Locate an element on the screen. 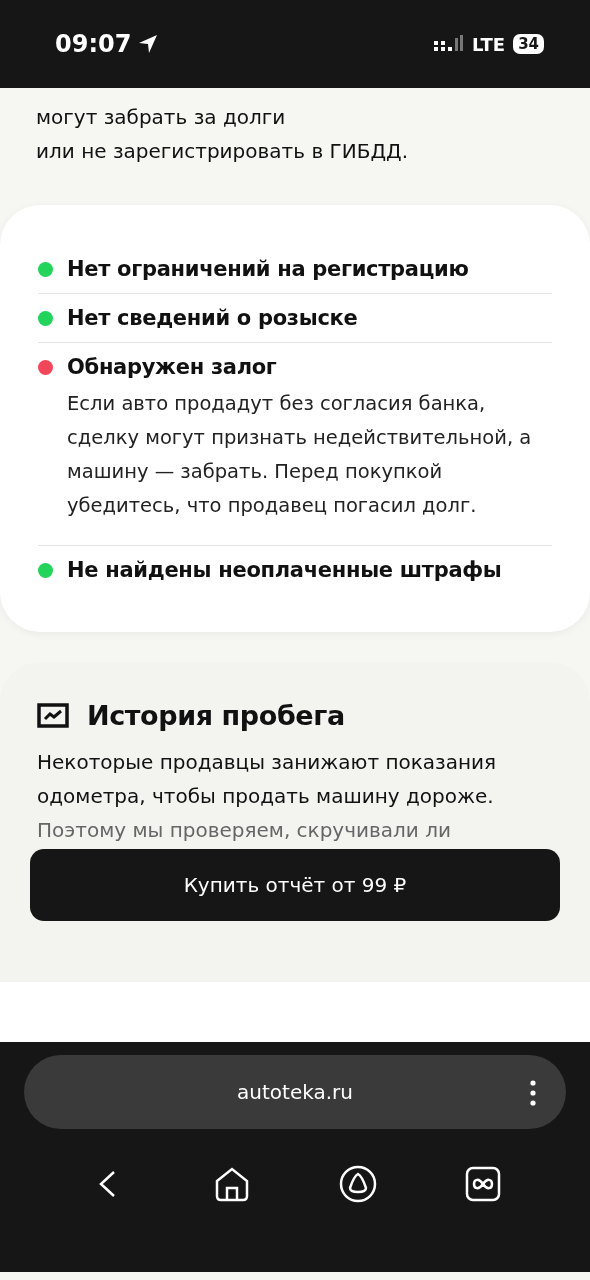 This screenshot has height=1280, width=590. signal-icon is located at coordinates (449, 44).